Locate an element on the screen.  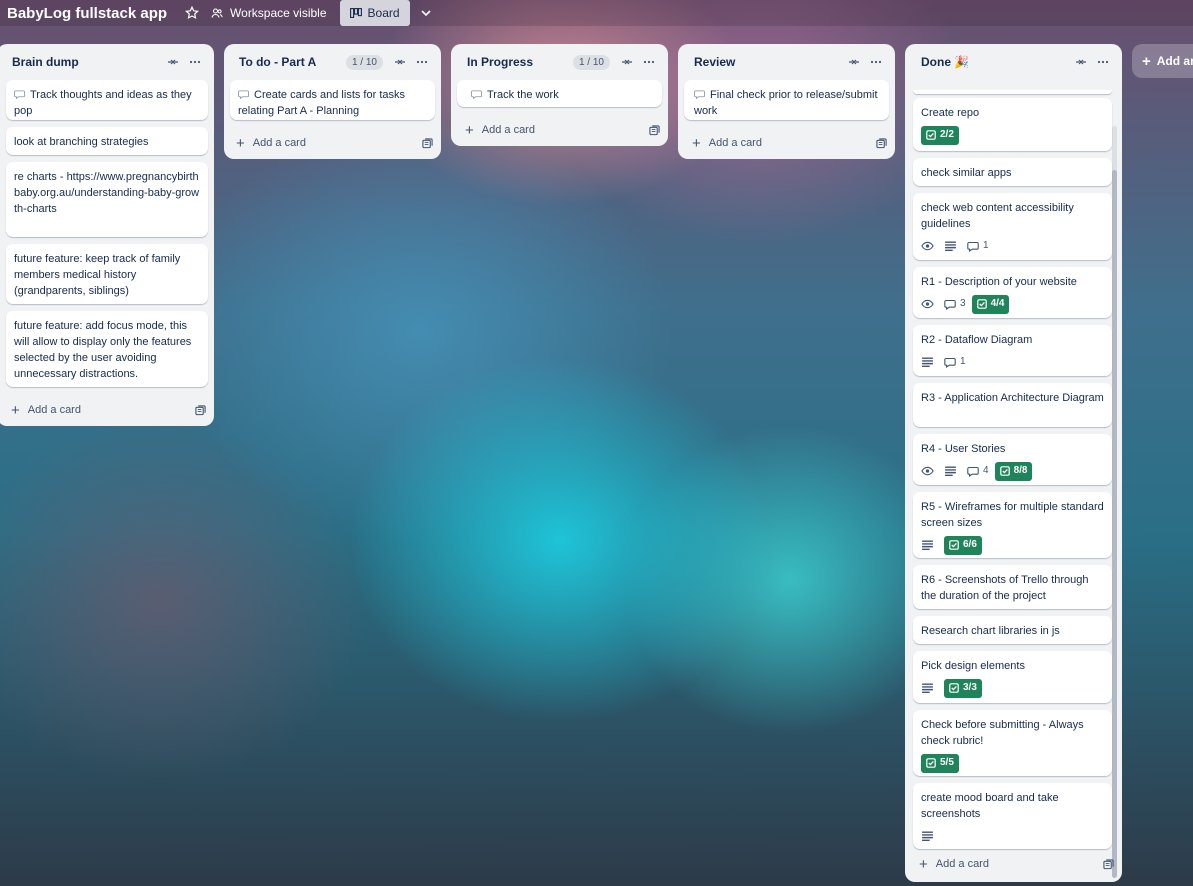
star-icon is located at coordinates (192, 13).